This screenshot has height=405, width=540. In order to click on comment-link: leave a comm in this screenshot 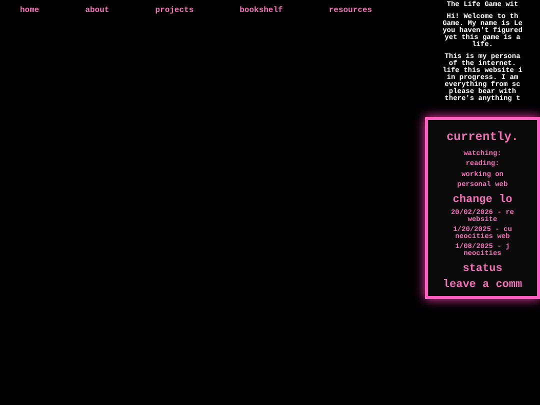, I will do `click(482, 285)`.